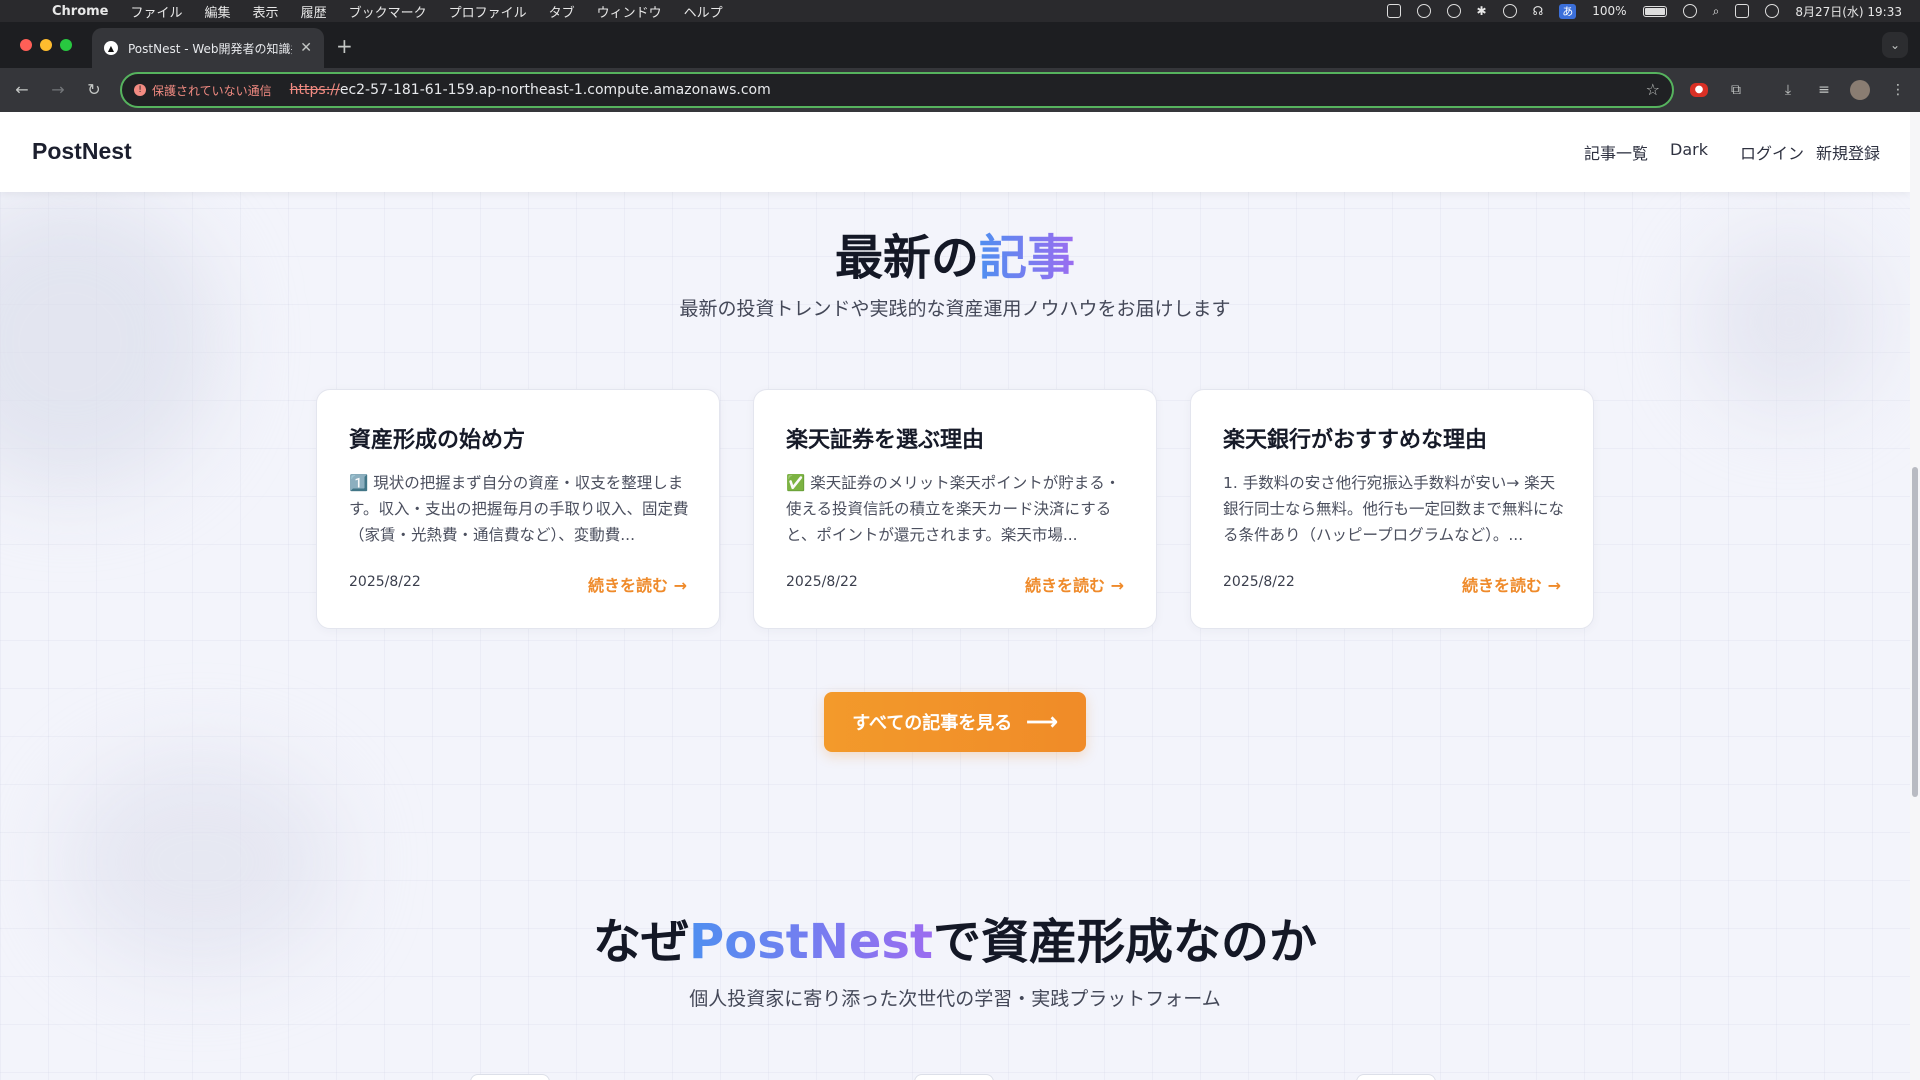 The width and height of the screenshot is (1920, 1080). I want to click on site-favicon-icon: ▲, so click(111, 48).